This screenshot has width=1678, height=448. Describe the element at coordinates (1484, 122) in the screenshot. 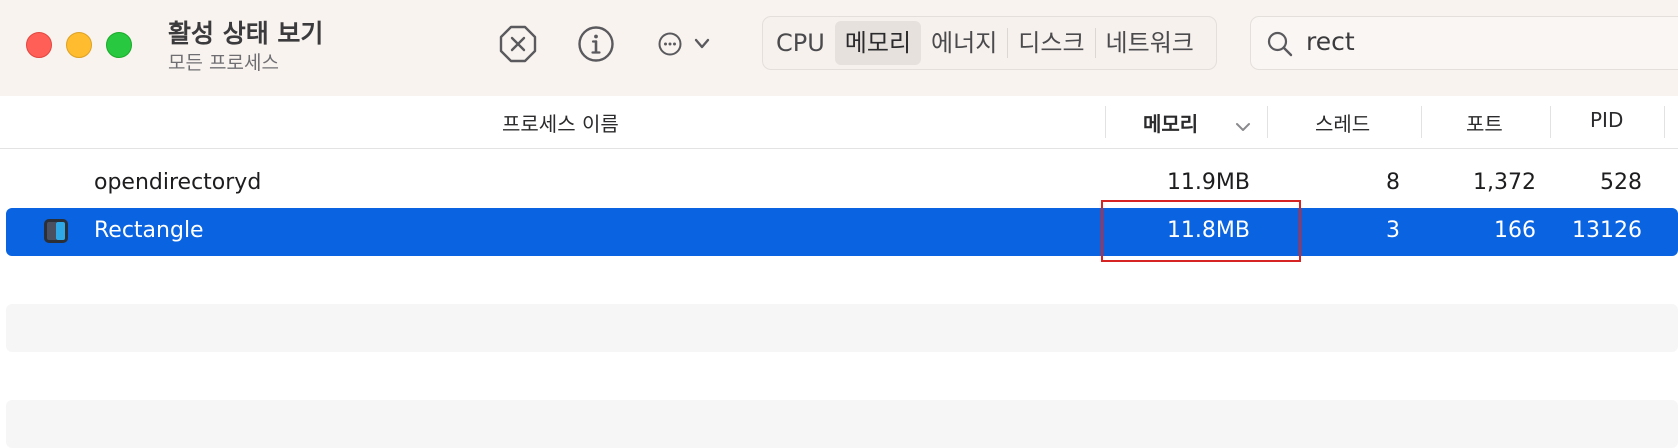

I see `column-header-ports: 포트` at that location.